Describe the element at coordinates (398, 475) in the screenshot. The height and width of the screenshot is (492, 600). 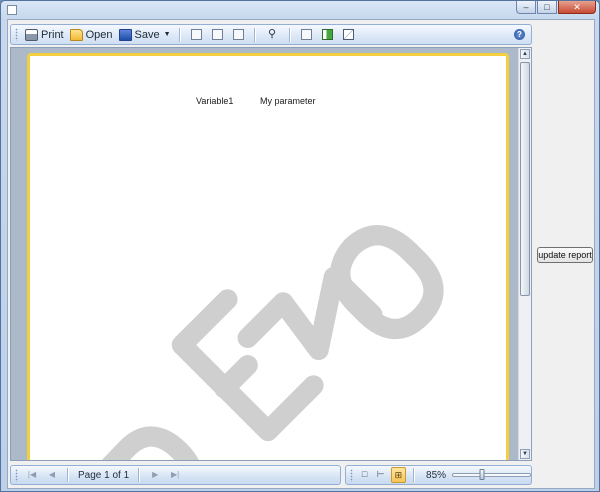
I see `multi-page-view-icon: ⊞` at that location.